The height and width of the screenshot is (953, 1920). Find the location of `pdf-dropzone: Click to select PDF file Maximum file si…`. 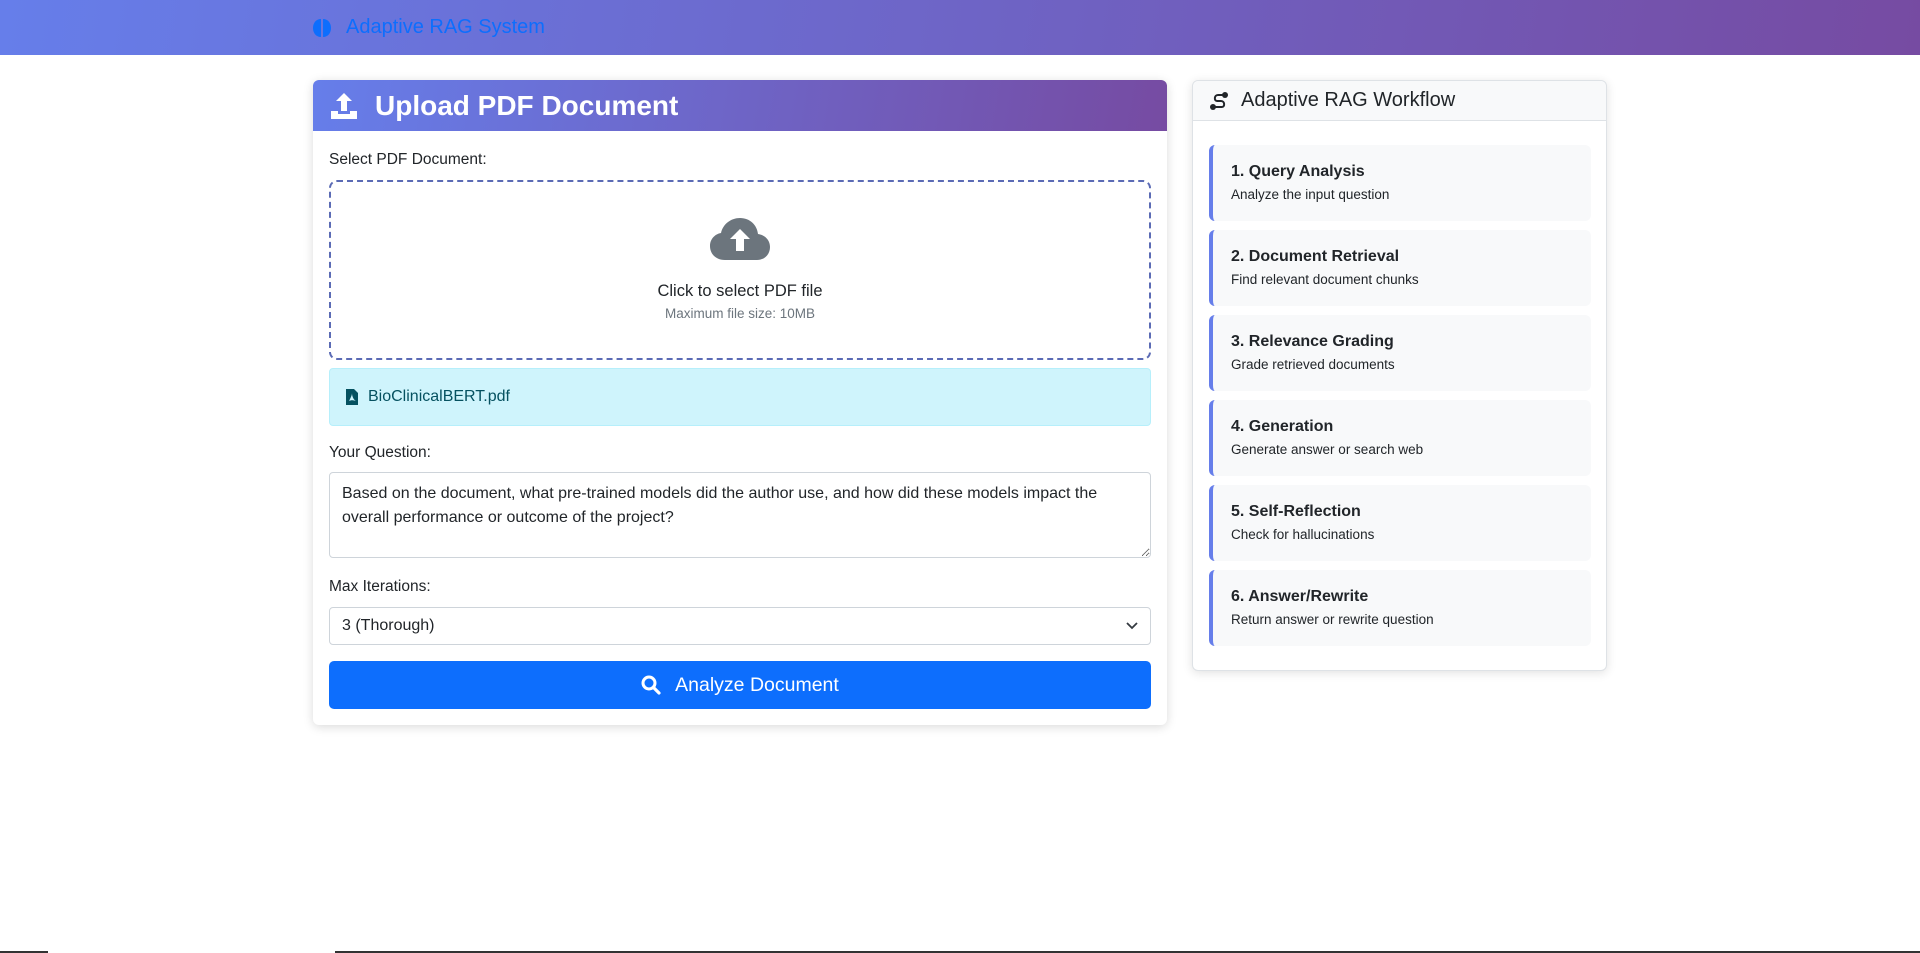

pdf-dropzone: Click to select PDF file Maximum file si… is located at coordinates (740, 270).